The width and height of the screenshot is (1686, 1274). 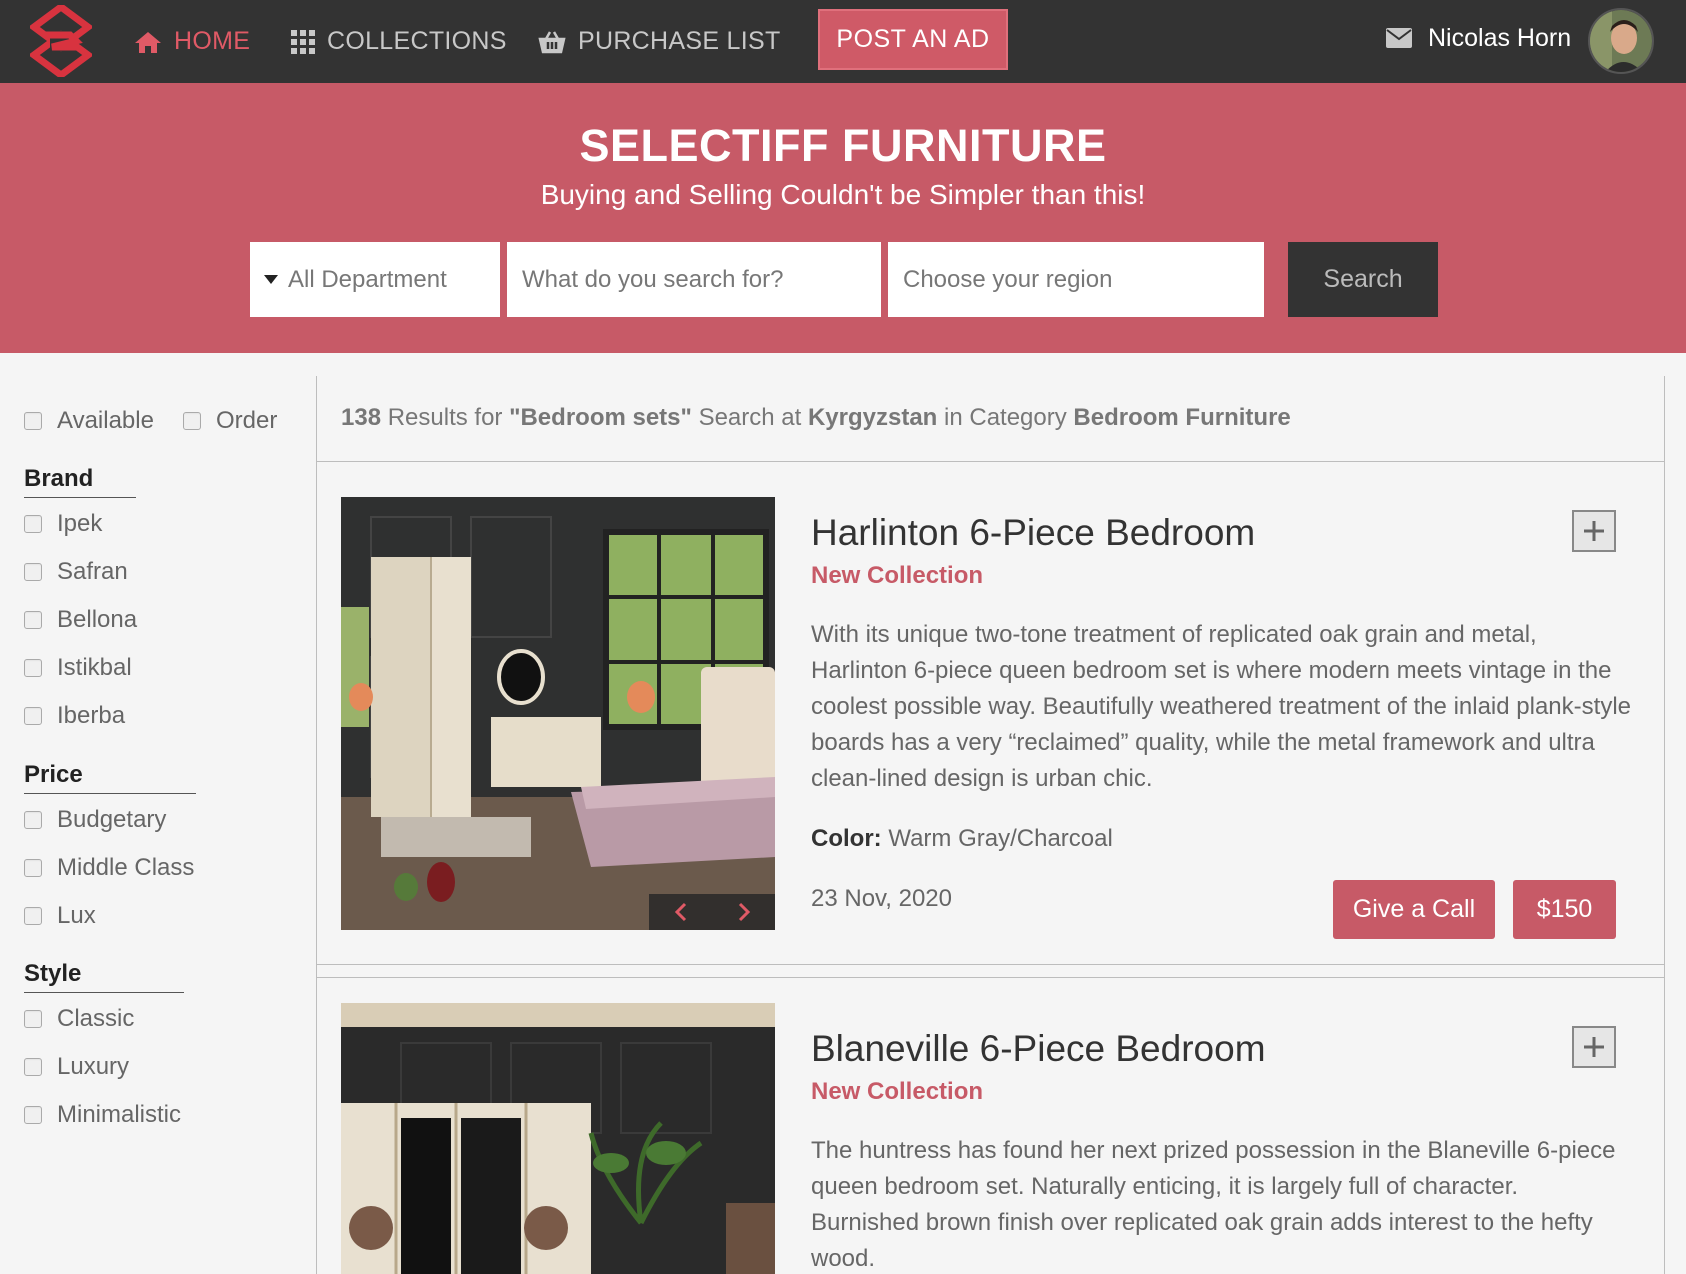 What do you see at coordinates (80, 523) in the screenshot?
I see `filter-label: Ipek` at bounding box center [80, 523].